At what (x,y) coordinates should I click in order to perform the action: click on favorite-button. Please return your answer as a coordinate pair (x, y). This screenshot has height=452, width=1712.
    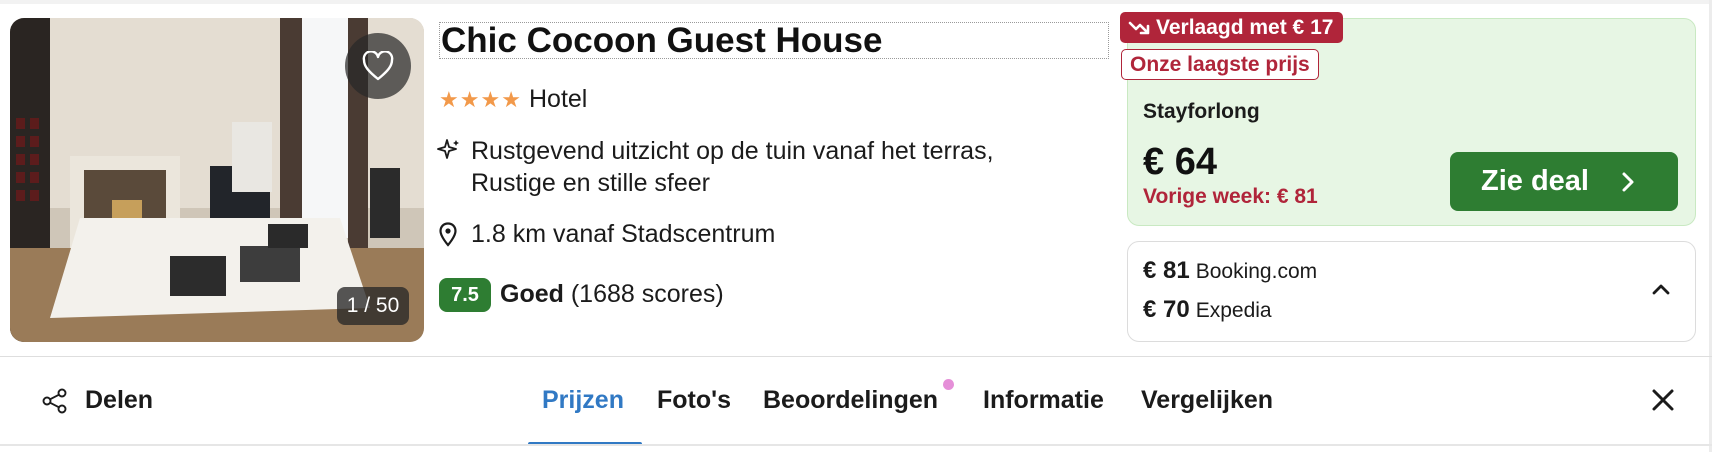
    Looking at the image, I should click on (378, 66).